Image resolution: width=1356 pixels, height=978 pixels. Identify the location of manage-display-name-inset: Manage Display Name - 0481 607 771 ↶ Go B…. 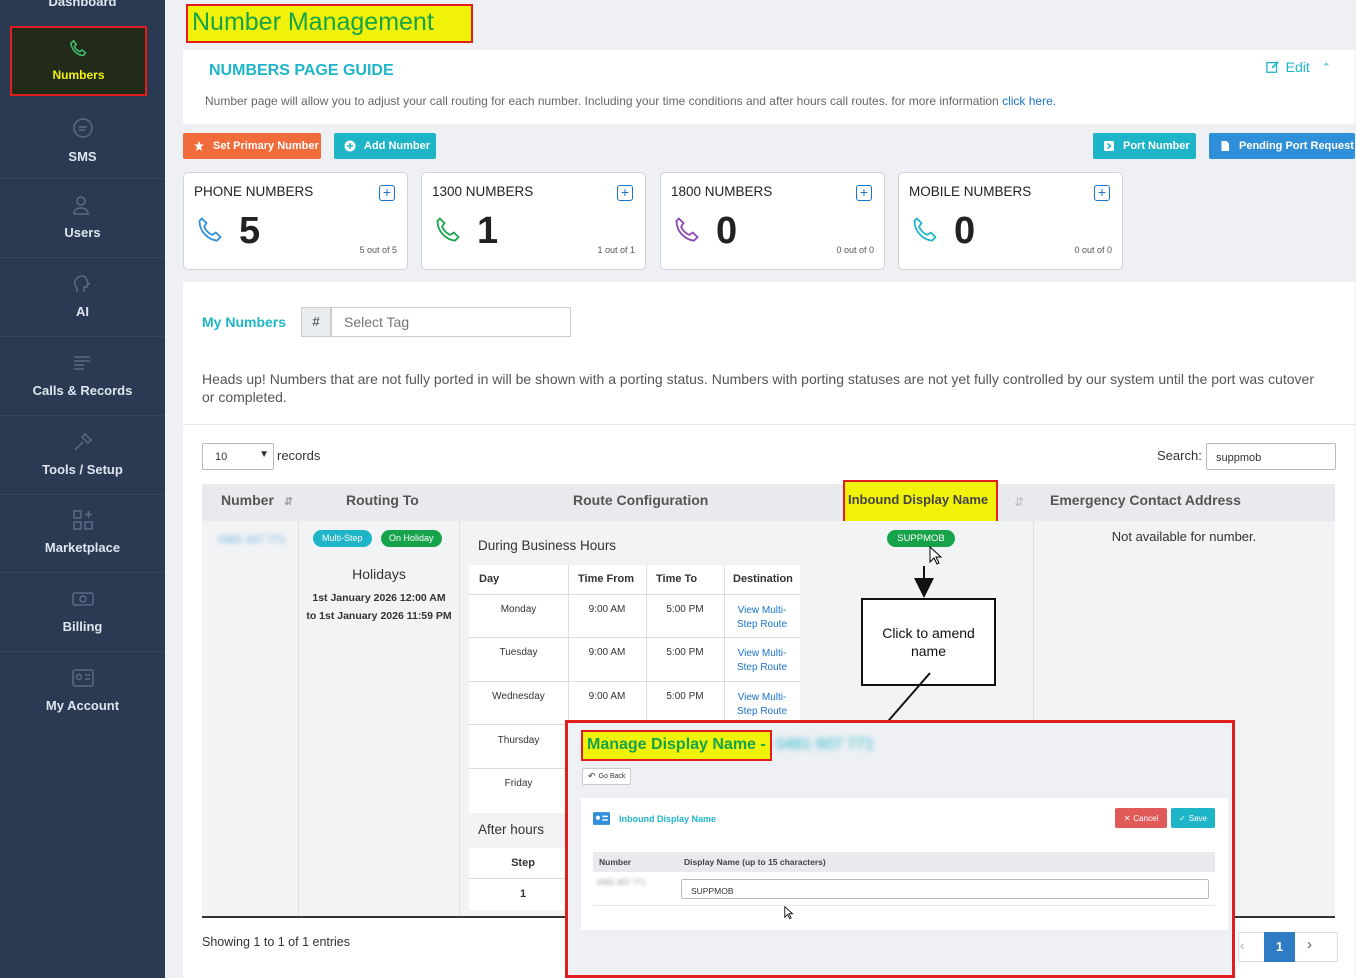
(900, 849).